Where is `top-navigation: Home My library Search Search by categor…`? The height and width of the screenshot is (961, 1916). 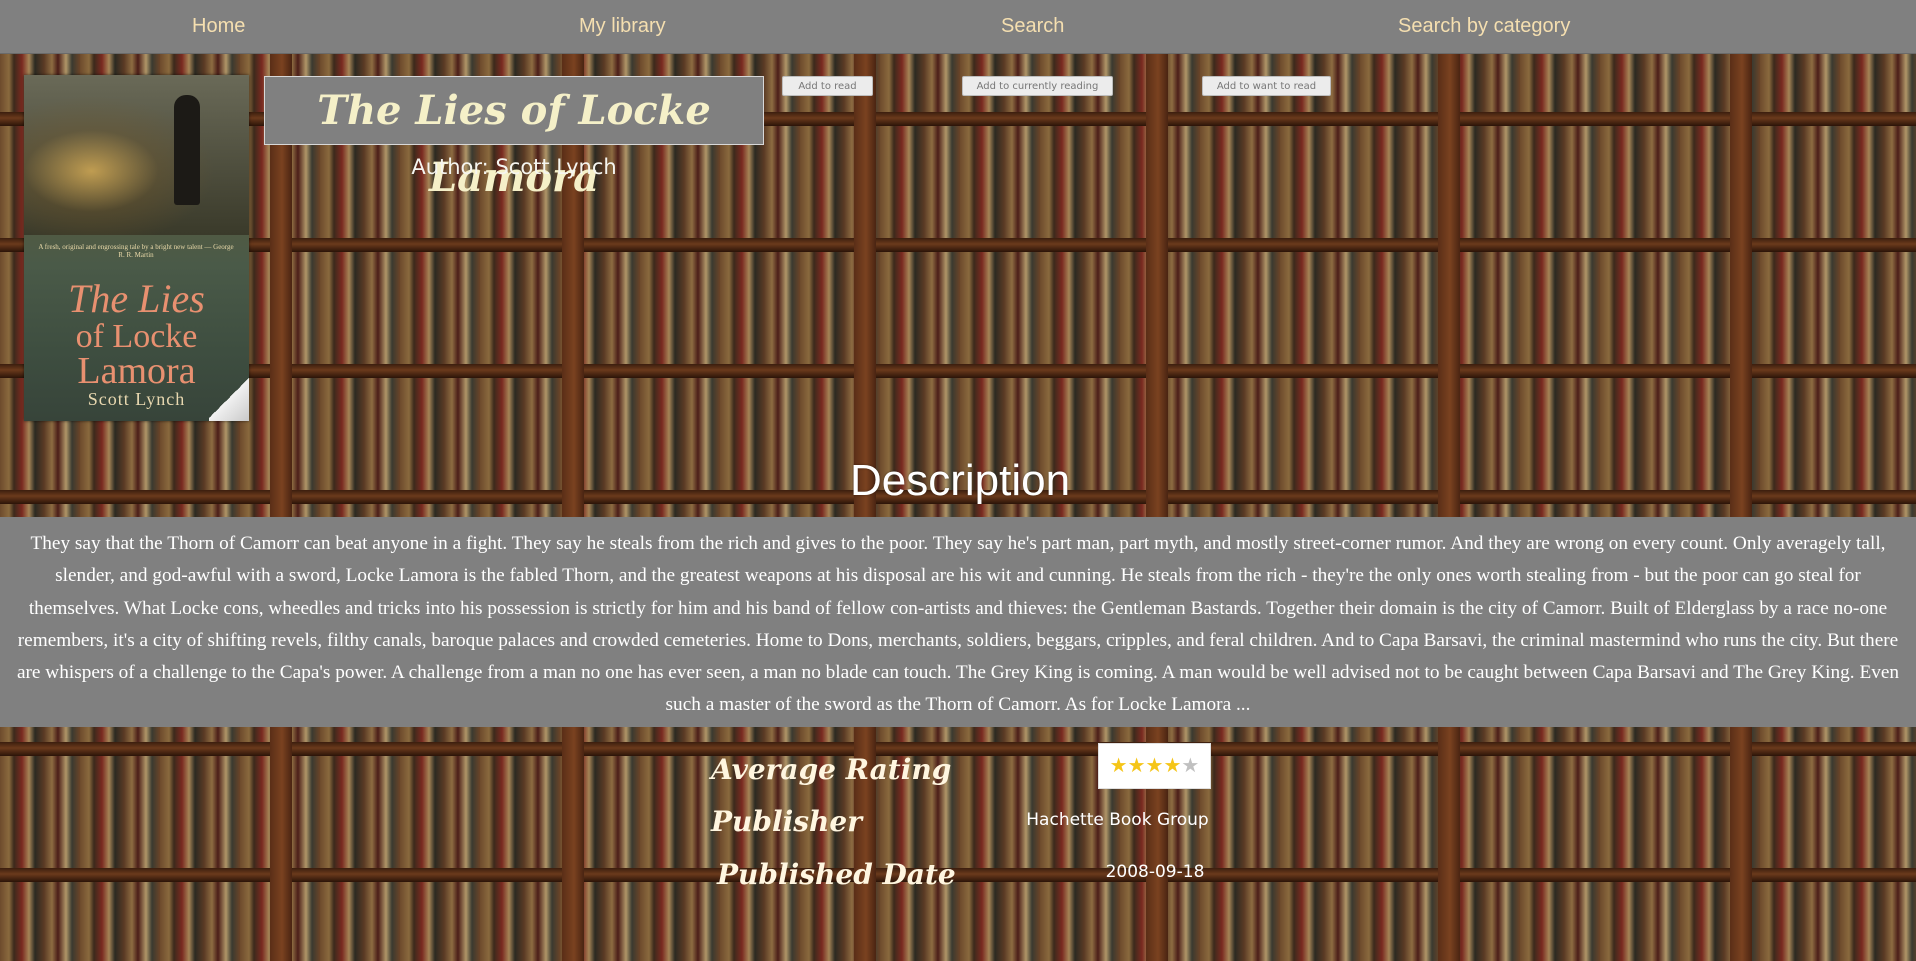
top-navigation: Home My library Search Search by categor… is located at coordinates (958, 27).